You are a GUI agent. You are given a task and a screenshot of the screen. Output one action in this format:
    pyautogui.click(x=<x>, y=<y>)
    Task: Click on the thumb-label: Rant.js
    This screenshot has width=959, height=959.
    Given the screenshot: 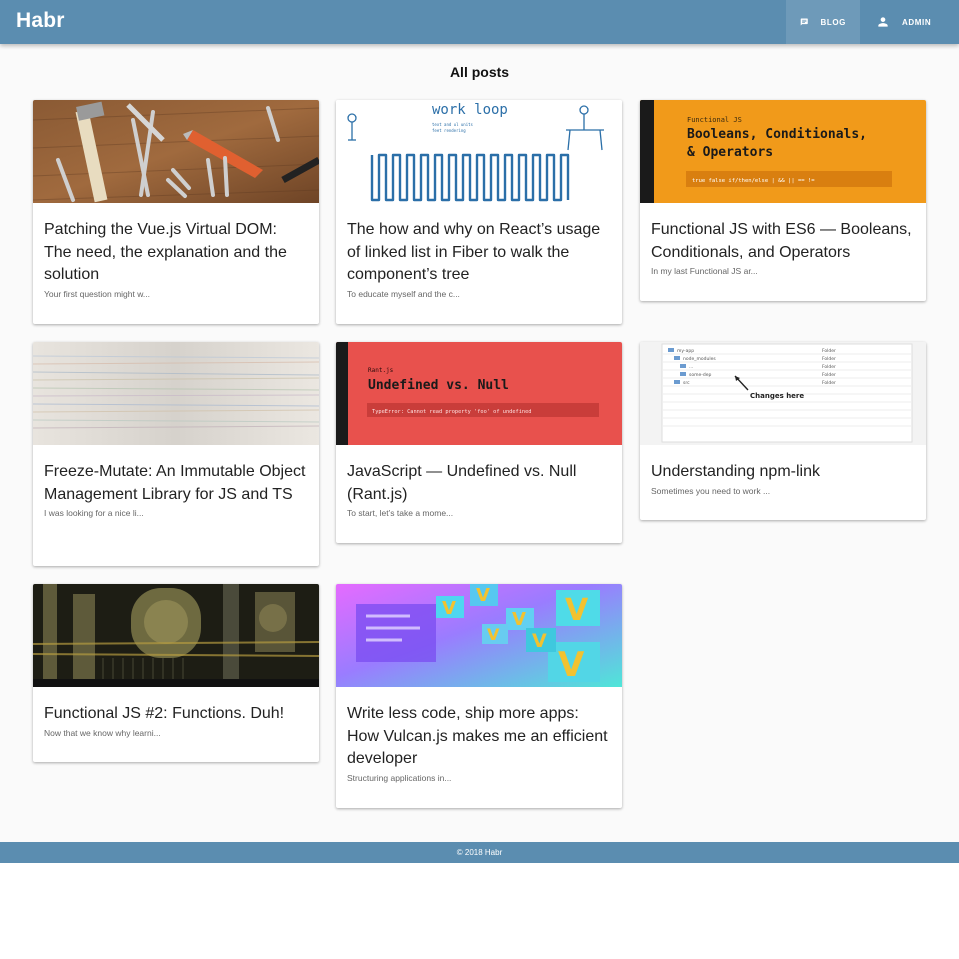 What is the action you would take?
    pyautogui.click(x=381, y=370)
    